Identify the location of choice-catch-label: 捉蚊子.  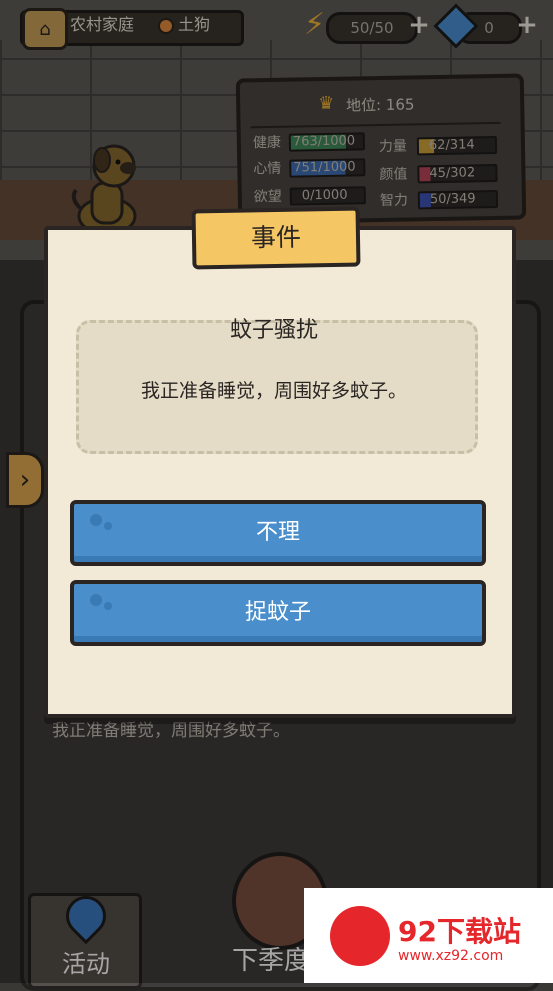
(278, 612).